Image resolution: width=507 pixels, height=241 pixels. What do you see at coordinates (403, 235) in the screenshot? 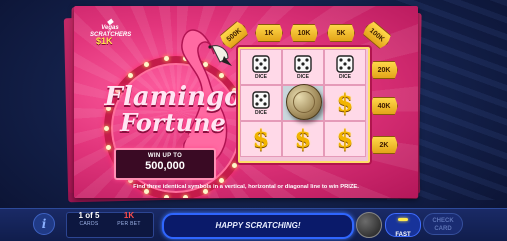
I see `fast-label: FAST` at bounding box center [403, 235].